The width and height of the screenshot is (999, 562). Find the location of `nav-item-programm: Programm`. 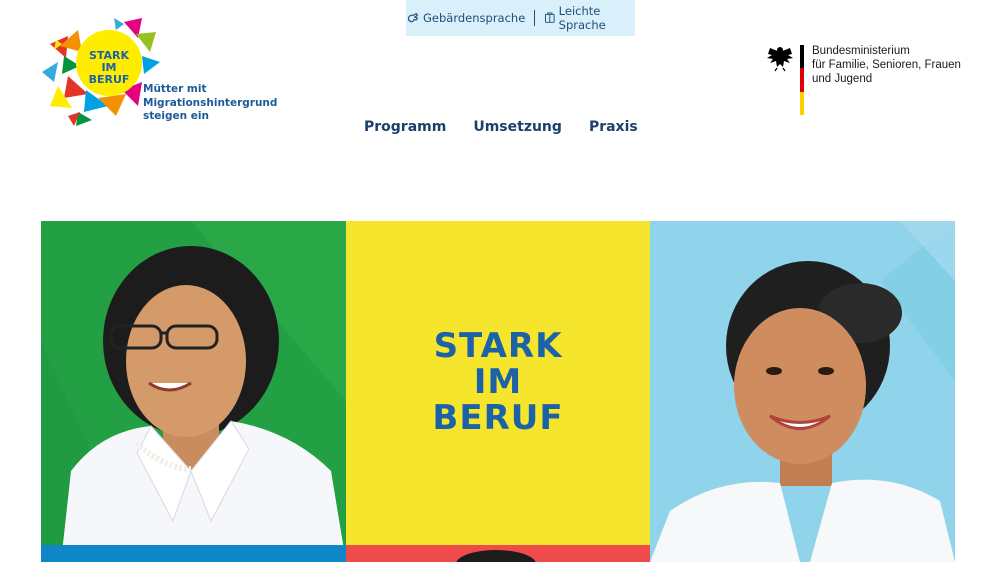

nav-item-programm: Programm is located at coordinates (405, 127).